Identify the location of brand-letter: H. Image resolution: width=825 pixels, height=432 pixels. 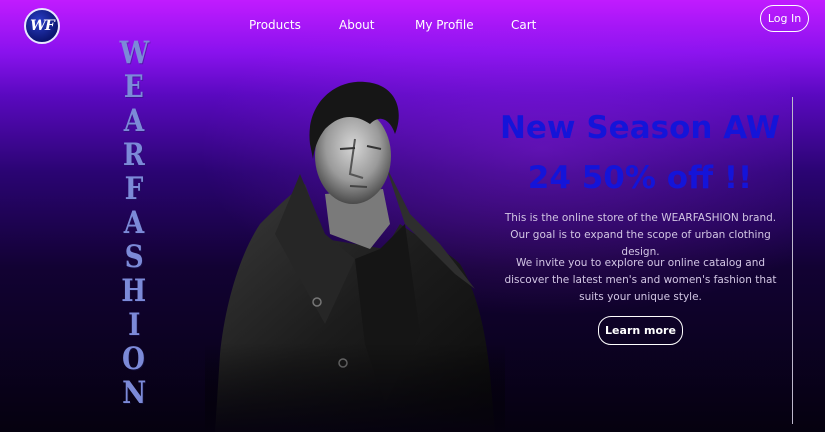
(134, 291).